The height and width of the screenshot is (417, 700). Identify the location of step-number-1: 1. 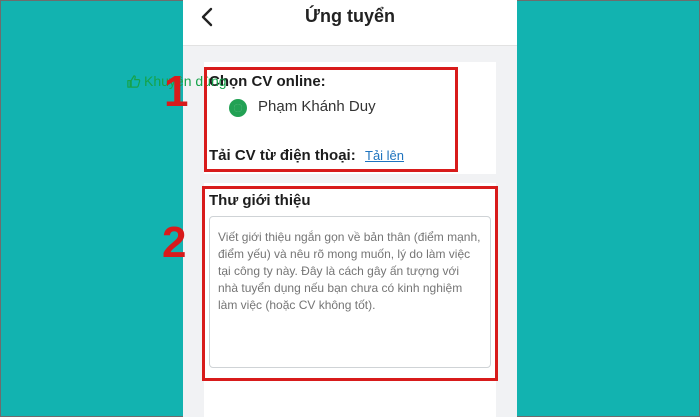
(176, 91).